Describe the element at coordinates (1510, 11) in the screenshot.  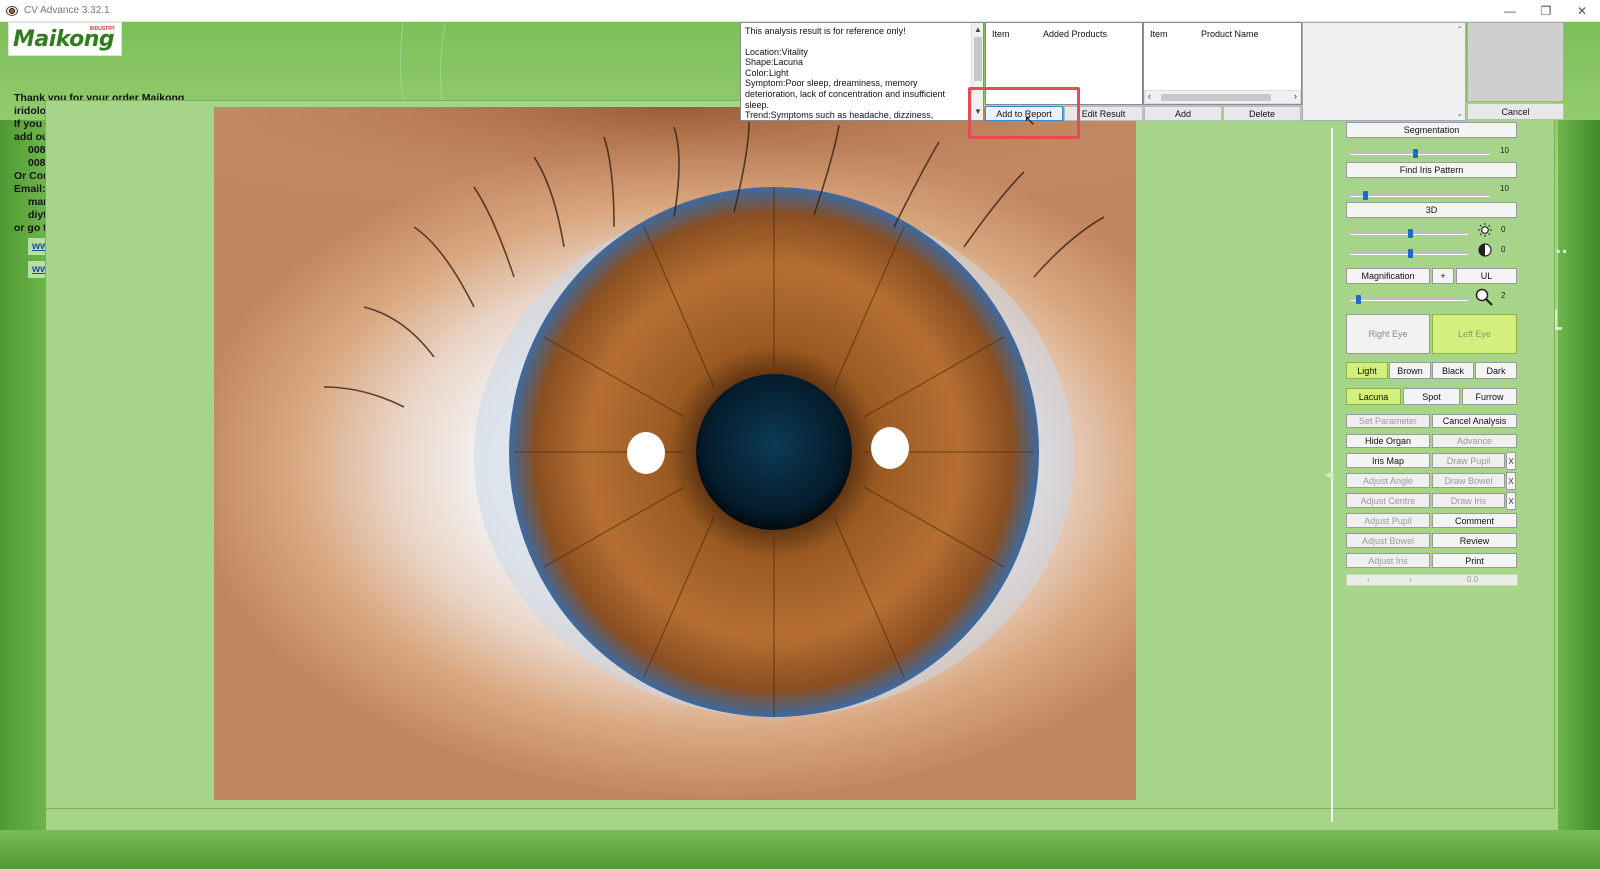
I see `minimize-button: —` at that location.